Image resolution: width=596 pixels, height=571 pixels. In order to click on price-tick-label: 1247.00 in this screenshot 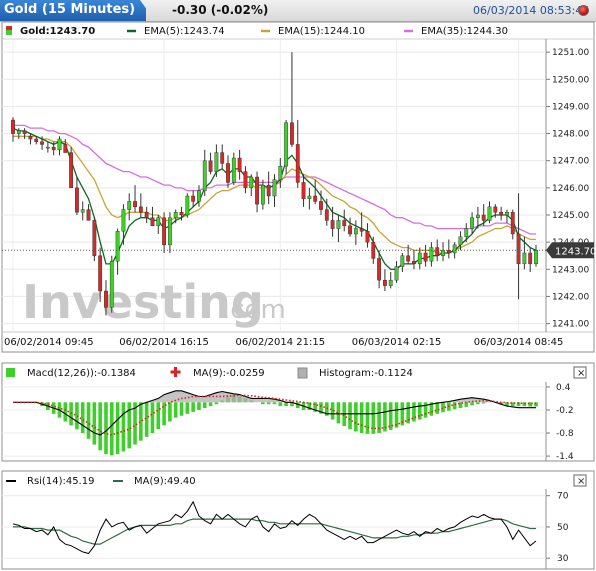, I will do `click(570, 162)`.